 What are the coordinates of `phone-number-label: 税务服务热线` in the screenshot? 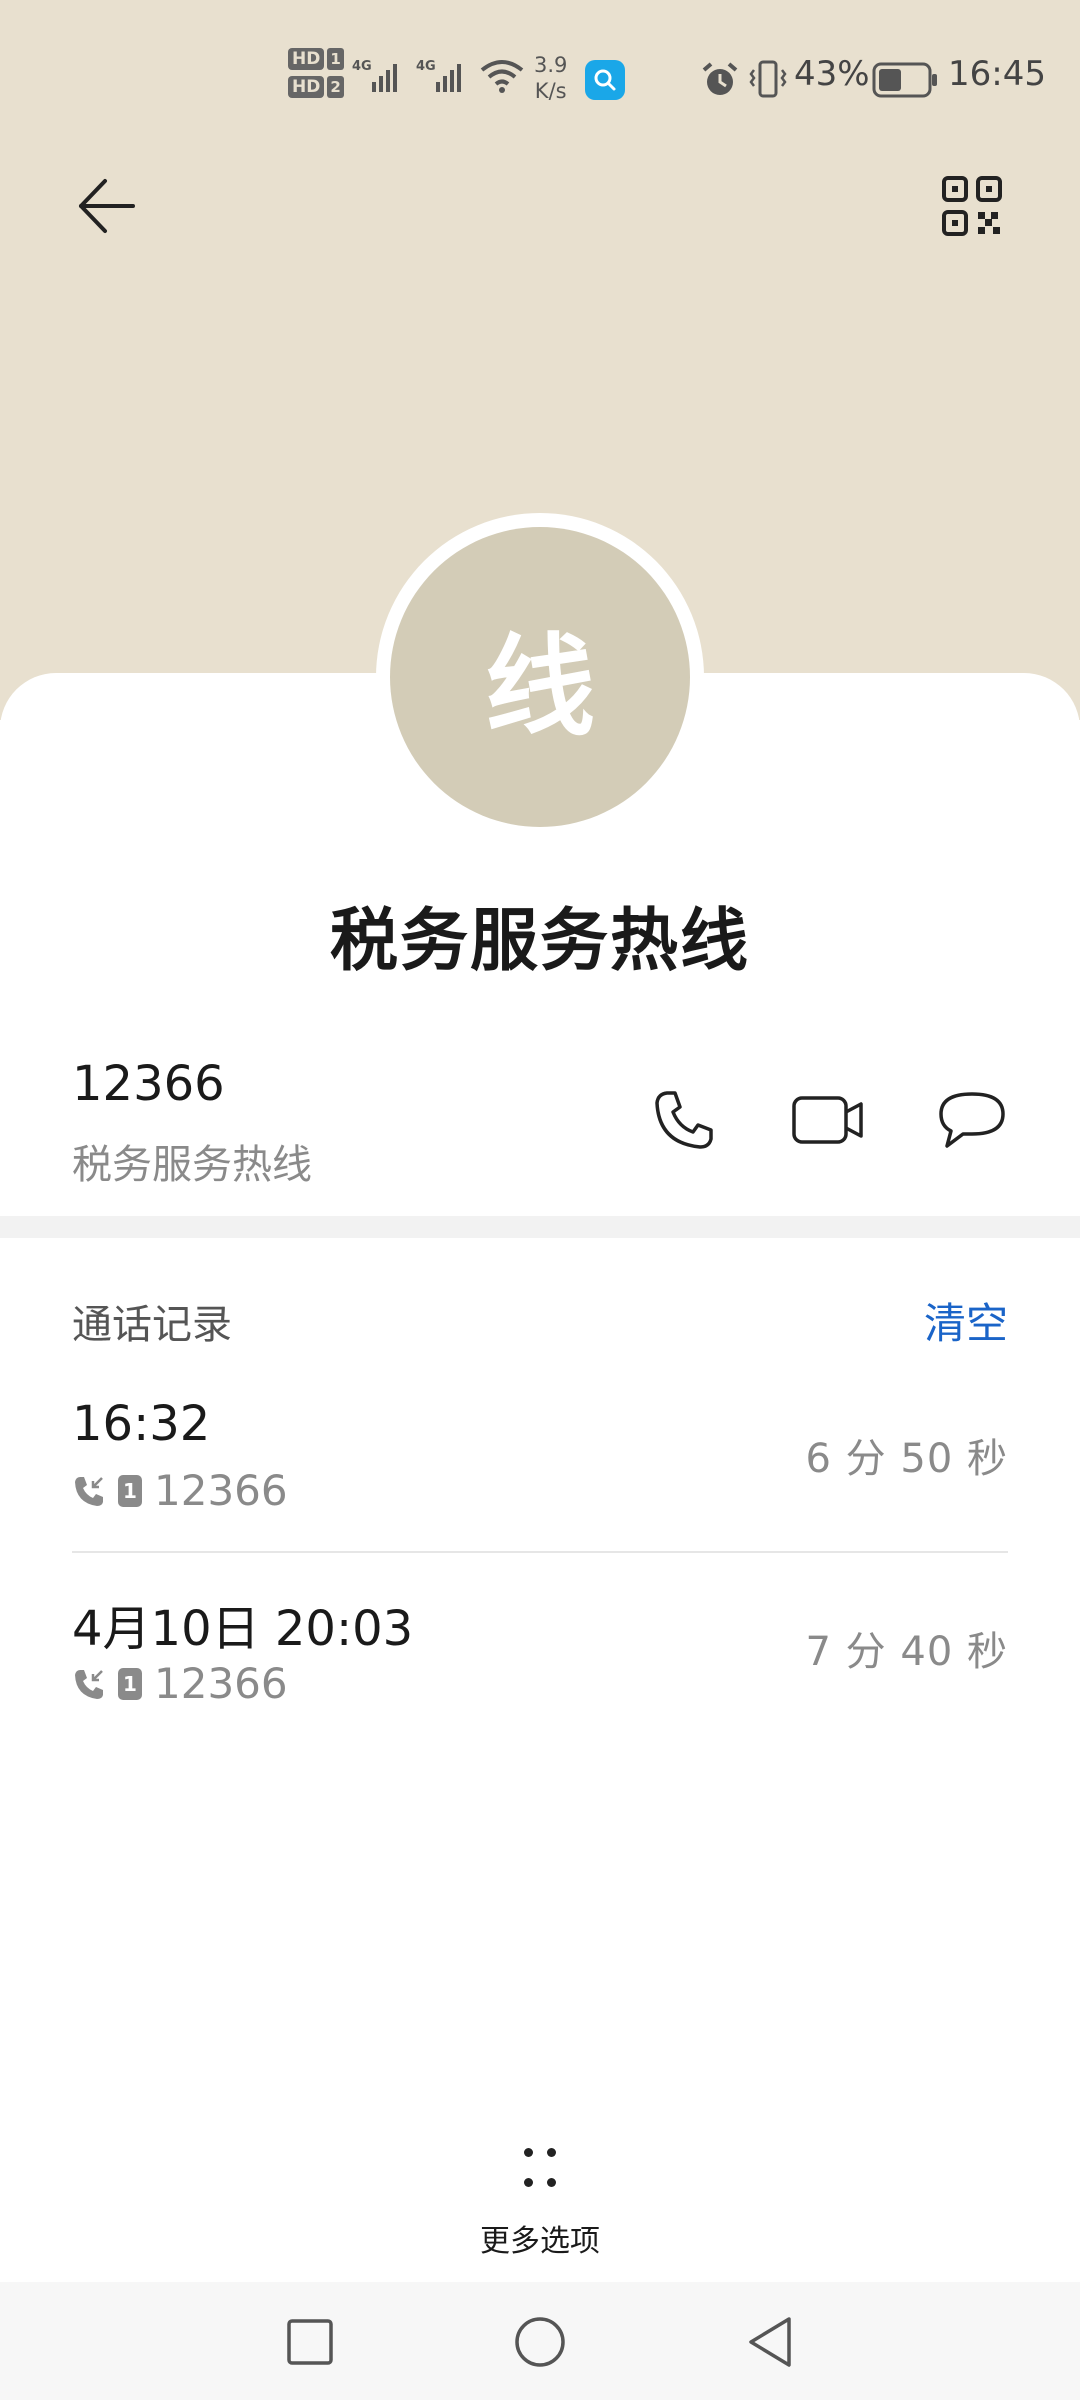 It's located at (192, 1165).